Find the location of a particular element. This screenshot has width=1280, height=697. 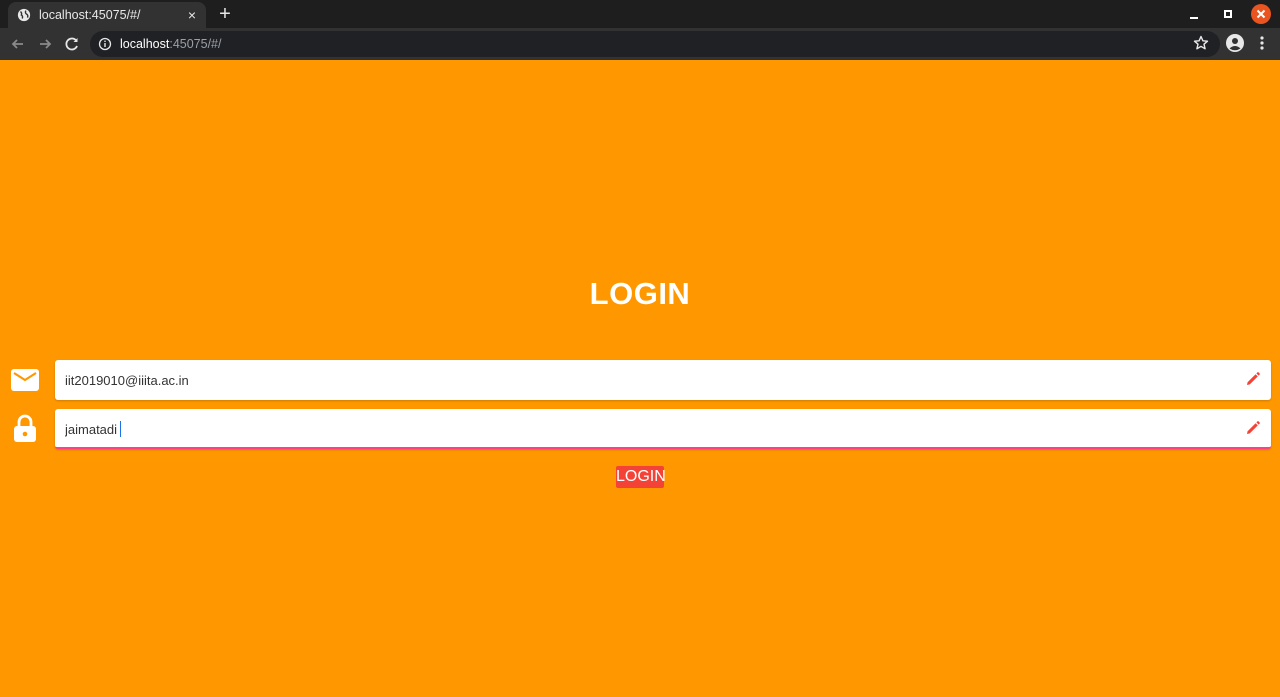

info-icon is located at coordinates (105, 44).